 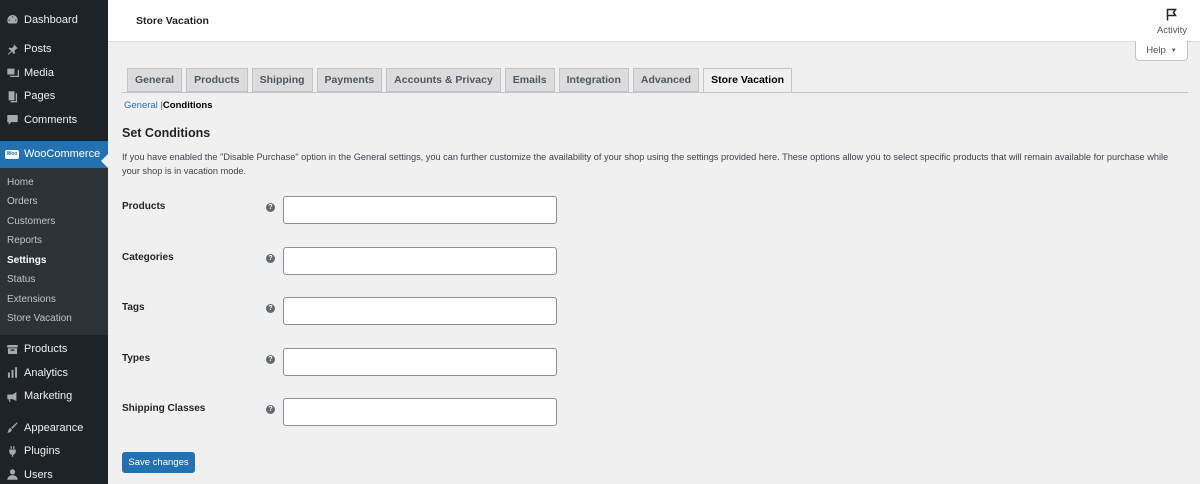 I want to click on field-label-tags: Tags, so click(x=133, y=307).